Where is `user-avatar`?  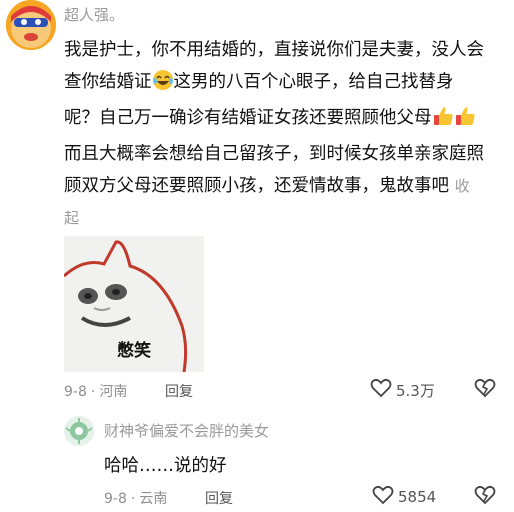
user-avatar is located at coordinates (31, 25).